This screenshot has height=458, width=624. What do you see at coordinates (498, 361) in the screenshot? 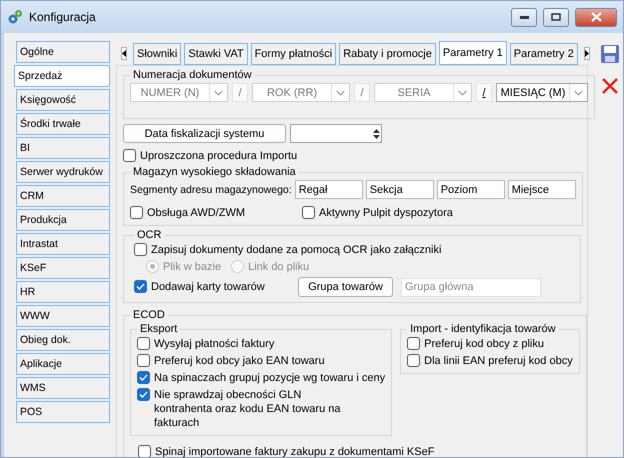
I see `checkbox-label: Dla linii EAN preferuj kod obcy` at bounding box center [498, 361].